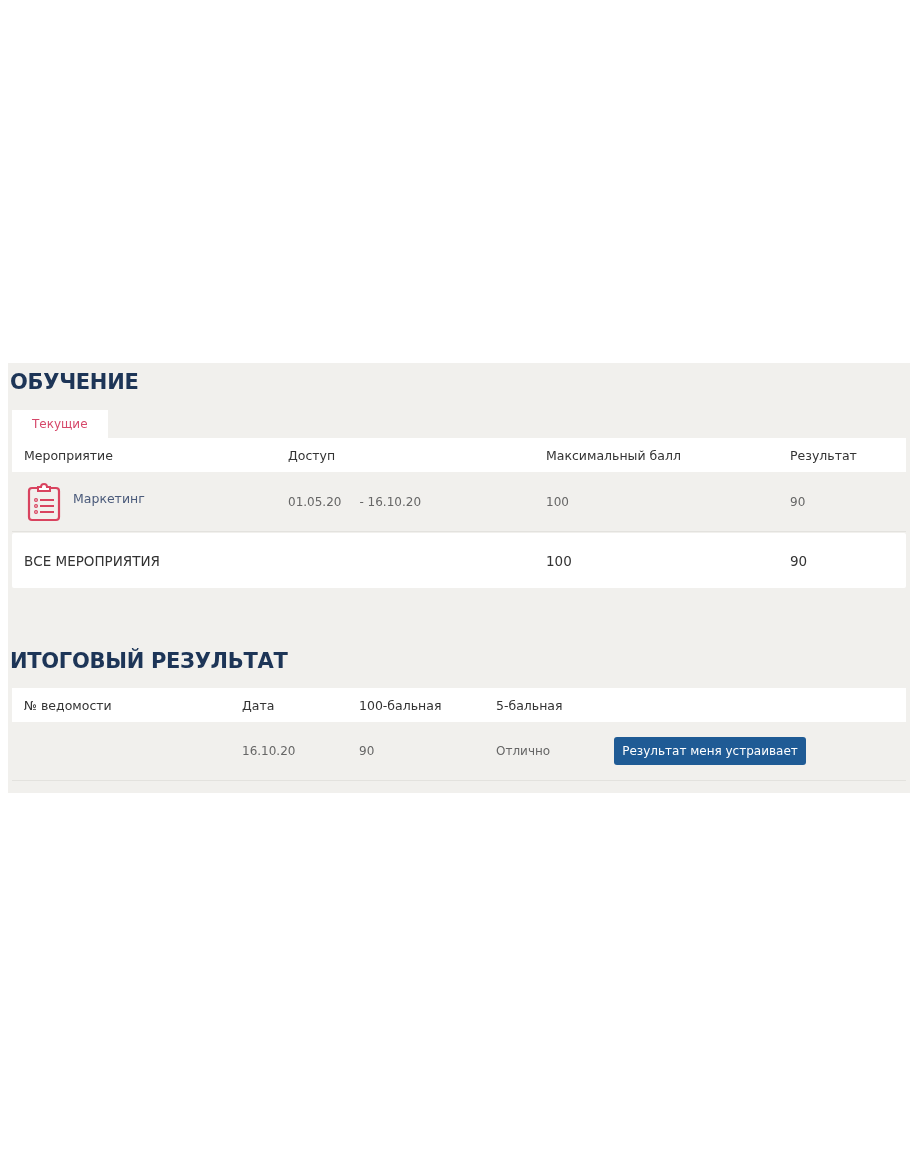  What do you see at coordinates (529, 705) in the screenshot?
I see `column-header: 5-бальная` at bounding box center [529, 705].